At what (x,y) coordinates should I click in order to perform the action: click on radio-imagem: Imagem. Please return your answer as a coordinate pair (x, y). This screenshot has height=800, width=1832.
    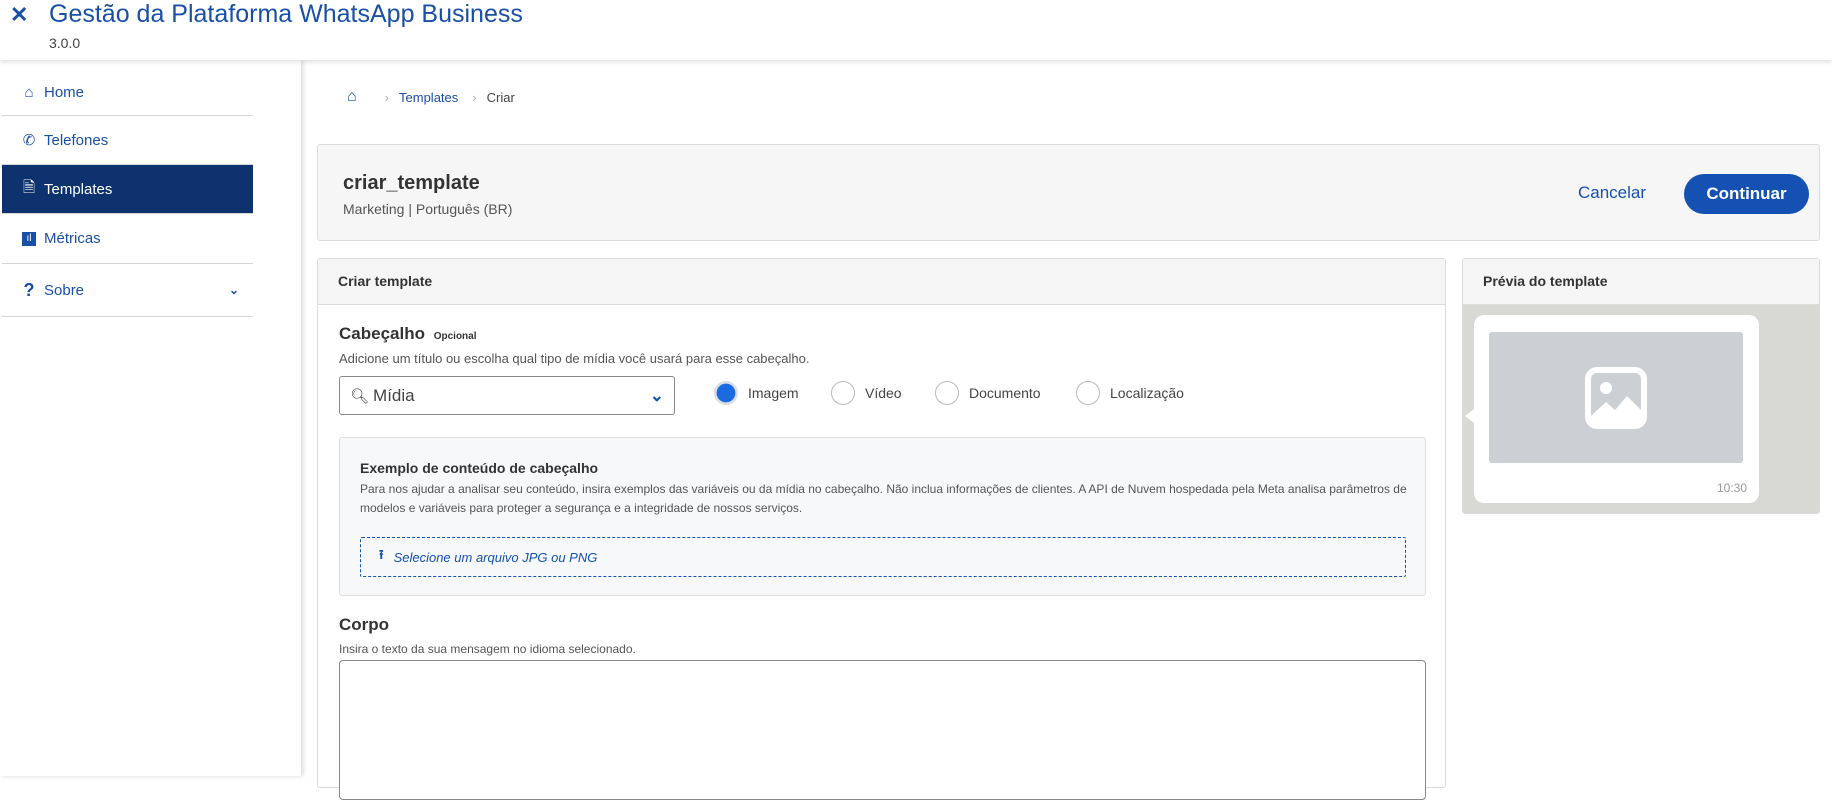
    Looking at the image, I should click on (756, 393).